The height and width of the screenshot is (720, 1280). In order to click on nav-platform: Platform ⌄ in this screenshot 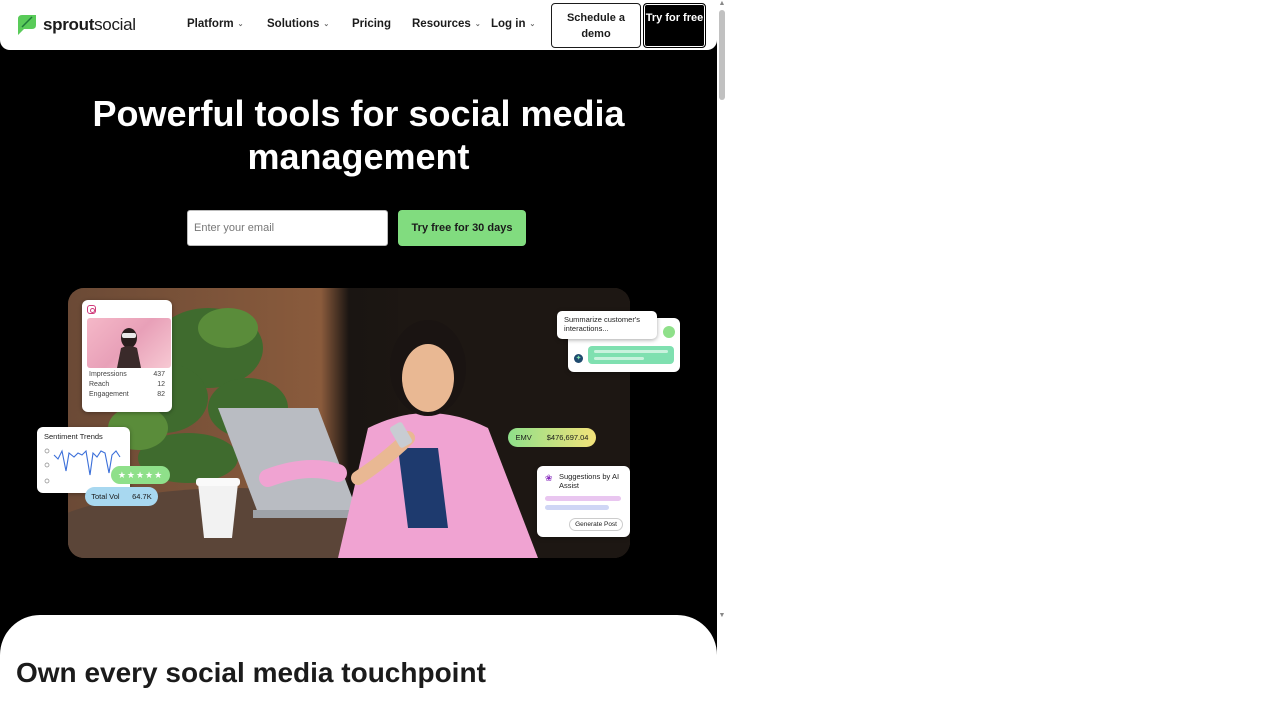, I will do `click(215, 24)`.